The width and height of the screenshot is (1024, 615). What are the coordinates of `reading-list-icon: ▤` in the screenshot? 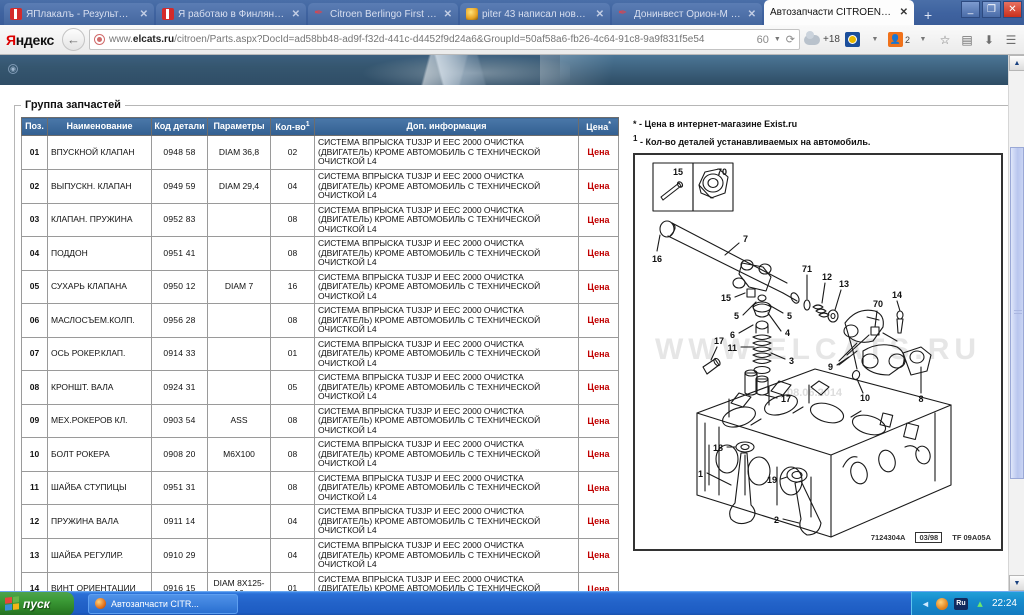 It's located at (967, 40).